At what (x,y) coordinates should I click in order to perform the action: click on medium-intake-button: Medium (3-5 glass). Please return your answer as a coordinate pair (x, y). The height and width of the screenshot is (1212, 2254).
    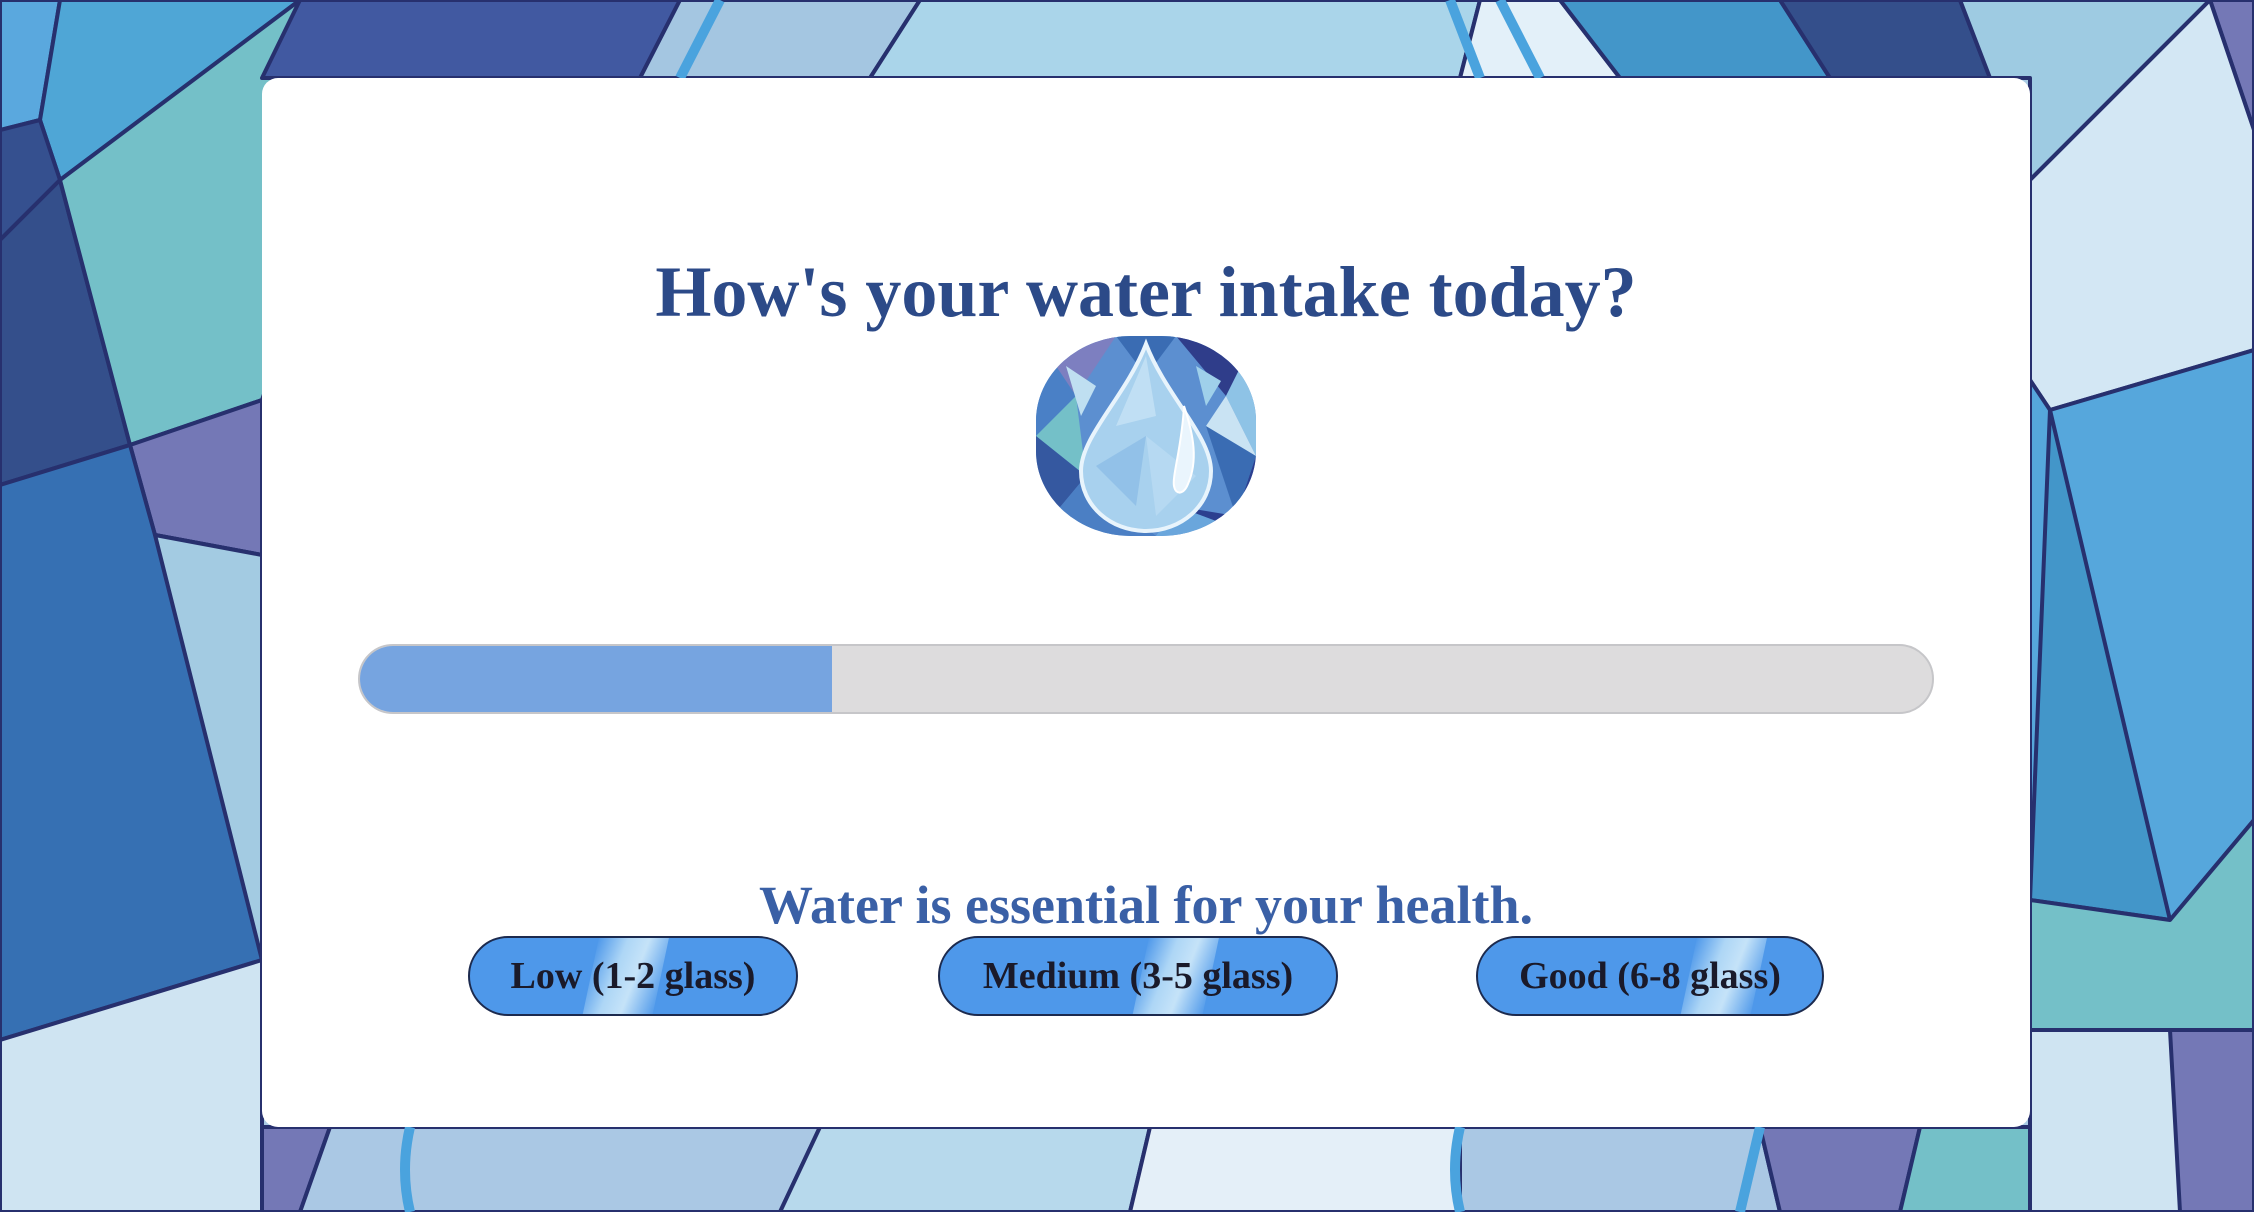
    Looking at the image, I should click on (1138, 976).